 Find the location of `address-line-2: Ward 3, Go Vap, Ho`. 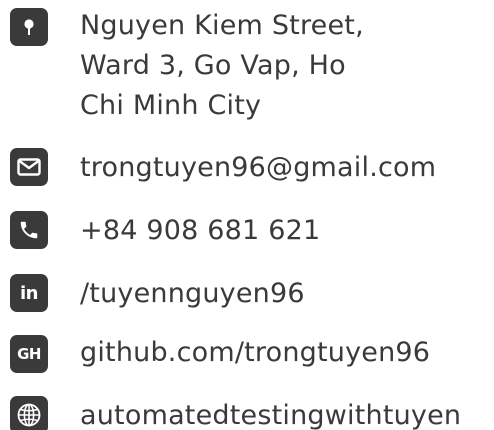

address-line-2: Ward 3, Go Vap, Ho is located at coordinates (213, 65).